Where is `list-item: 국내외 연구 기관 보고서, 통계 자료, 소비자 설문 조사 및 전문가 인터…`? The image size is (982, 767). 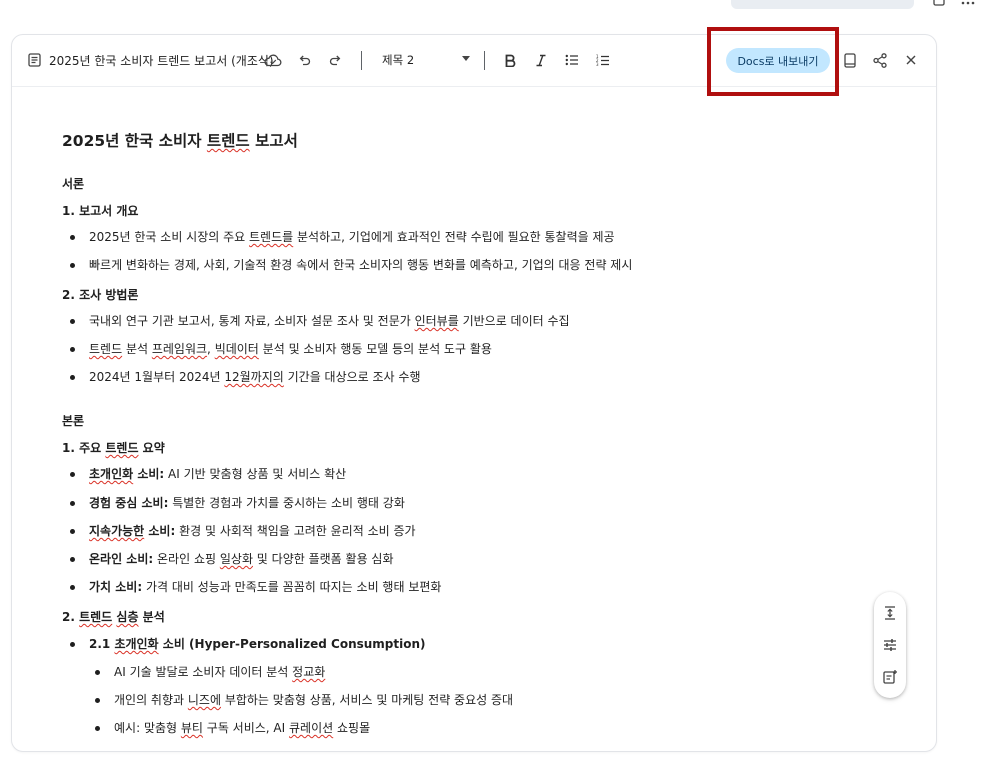
list-item: 국내외 연구 기관 보고서, 통계 자료, 소비자 설문 조사 및 전문가 인터… is located at coordinates (320, 321).